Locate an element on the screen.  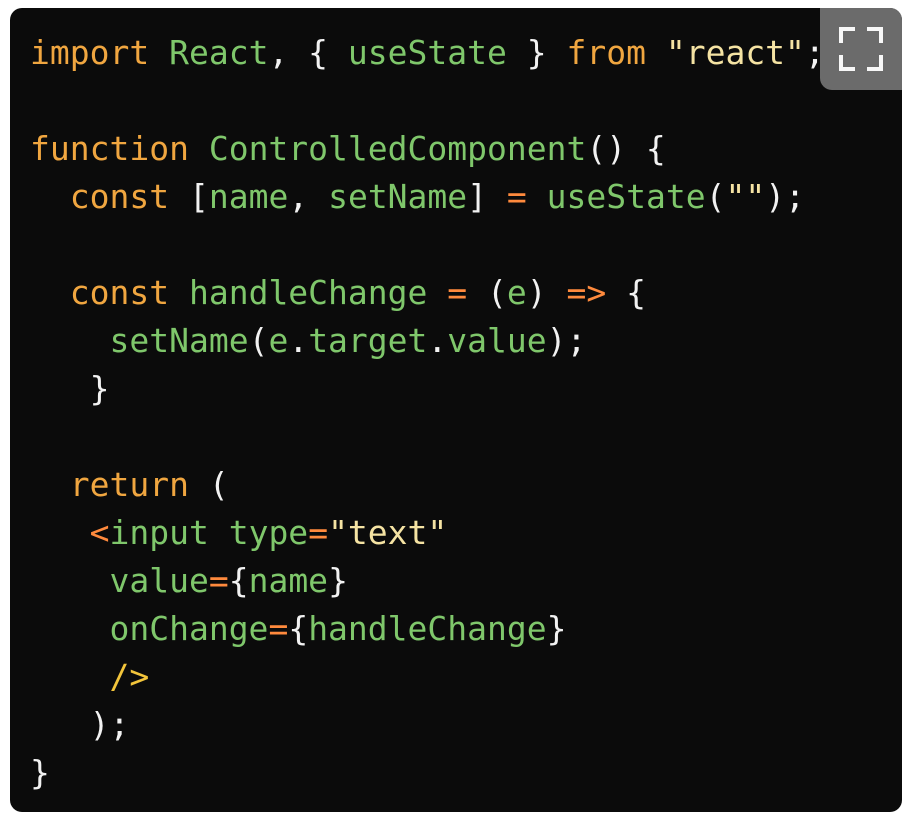
code-token: type is located at coordinates (268, 532).